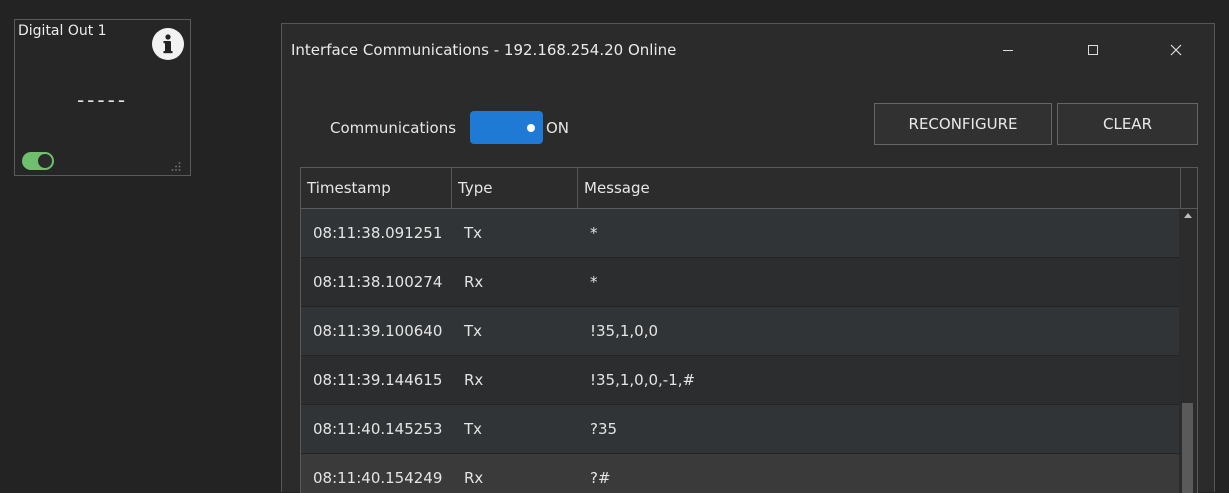 This screenshot has height=493, width=1229. What do you see at coordinates (378, 282) in the screenshot?
I see `timestamp-cell: 08:11:38.100274` at bounding box center [378, 282].